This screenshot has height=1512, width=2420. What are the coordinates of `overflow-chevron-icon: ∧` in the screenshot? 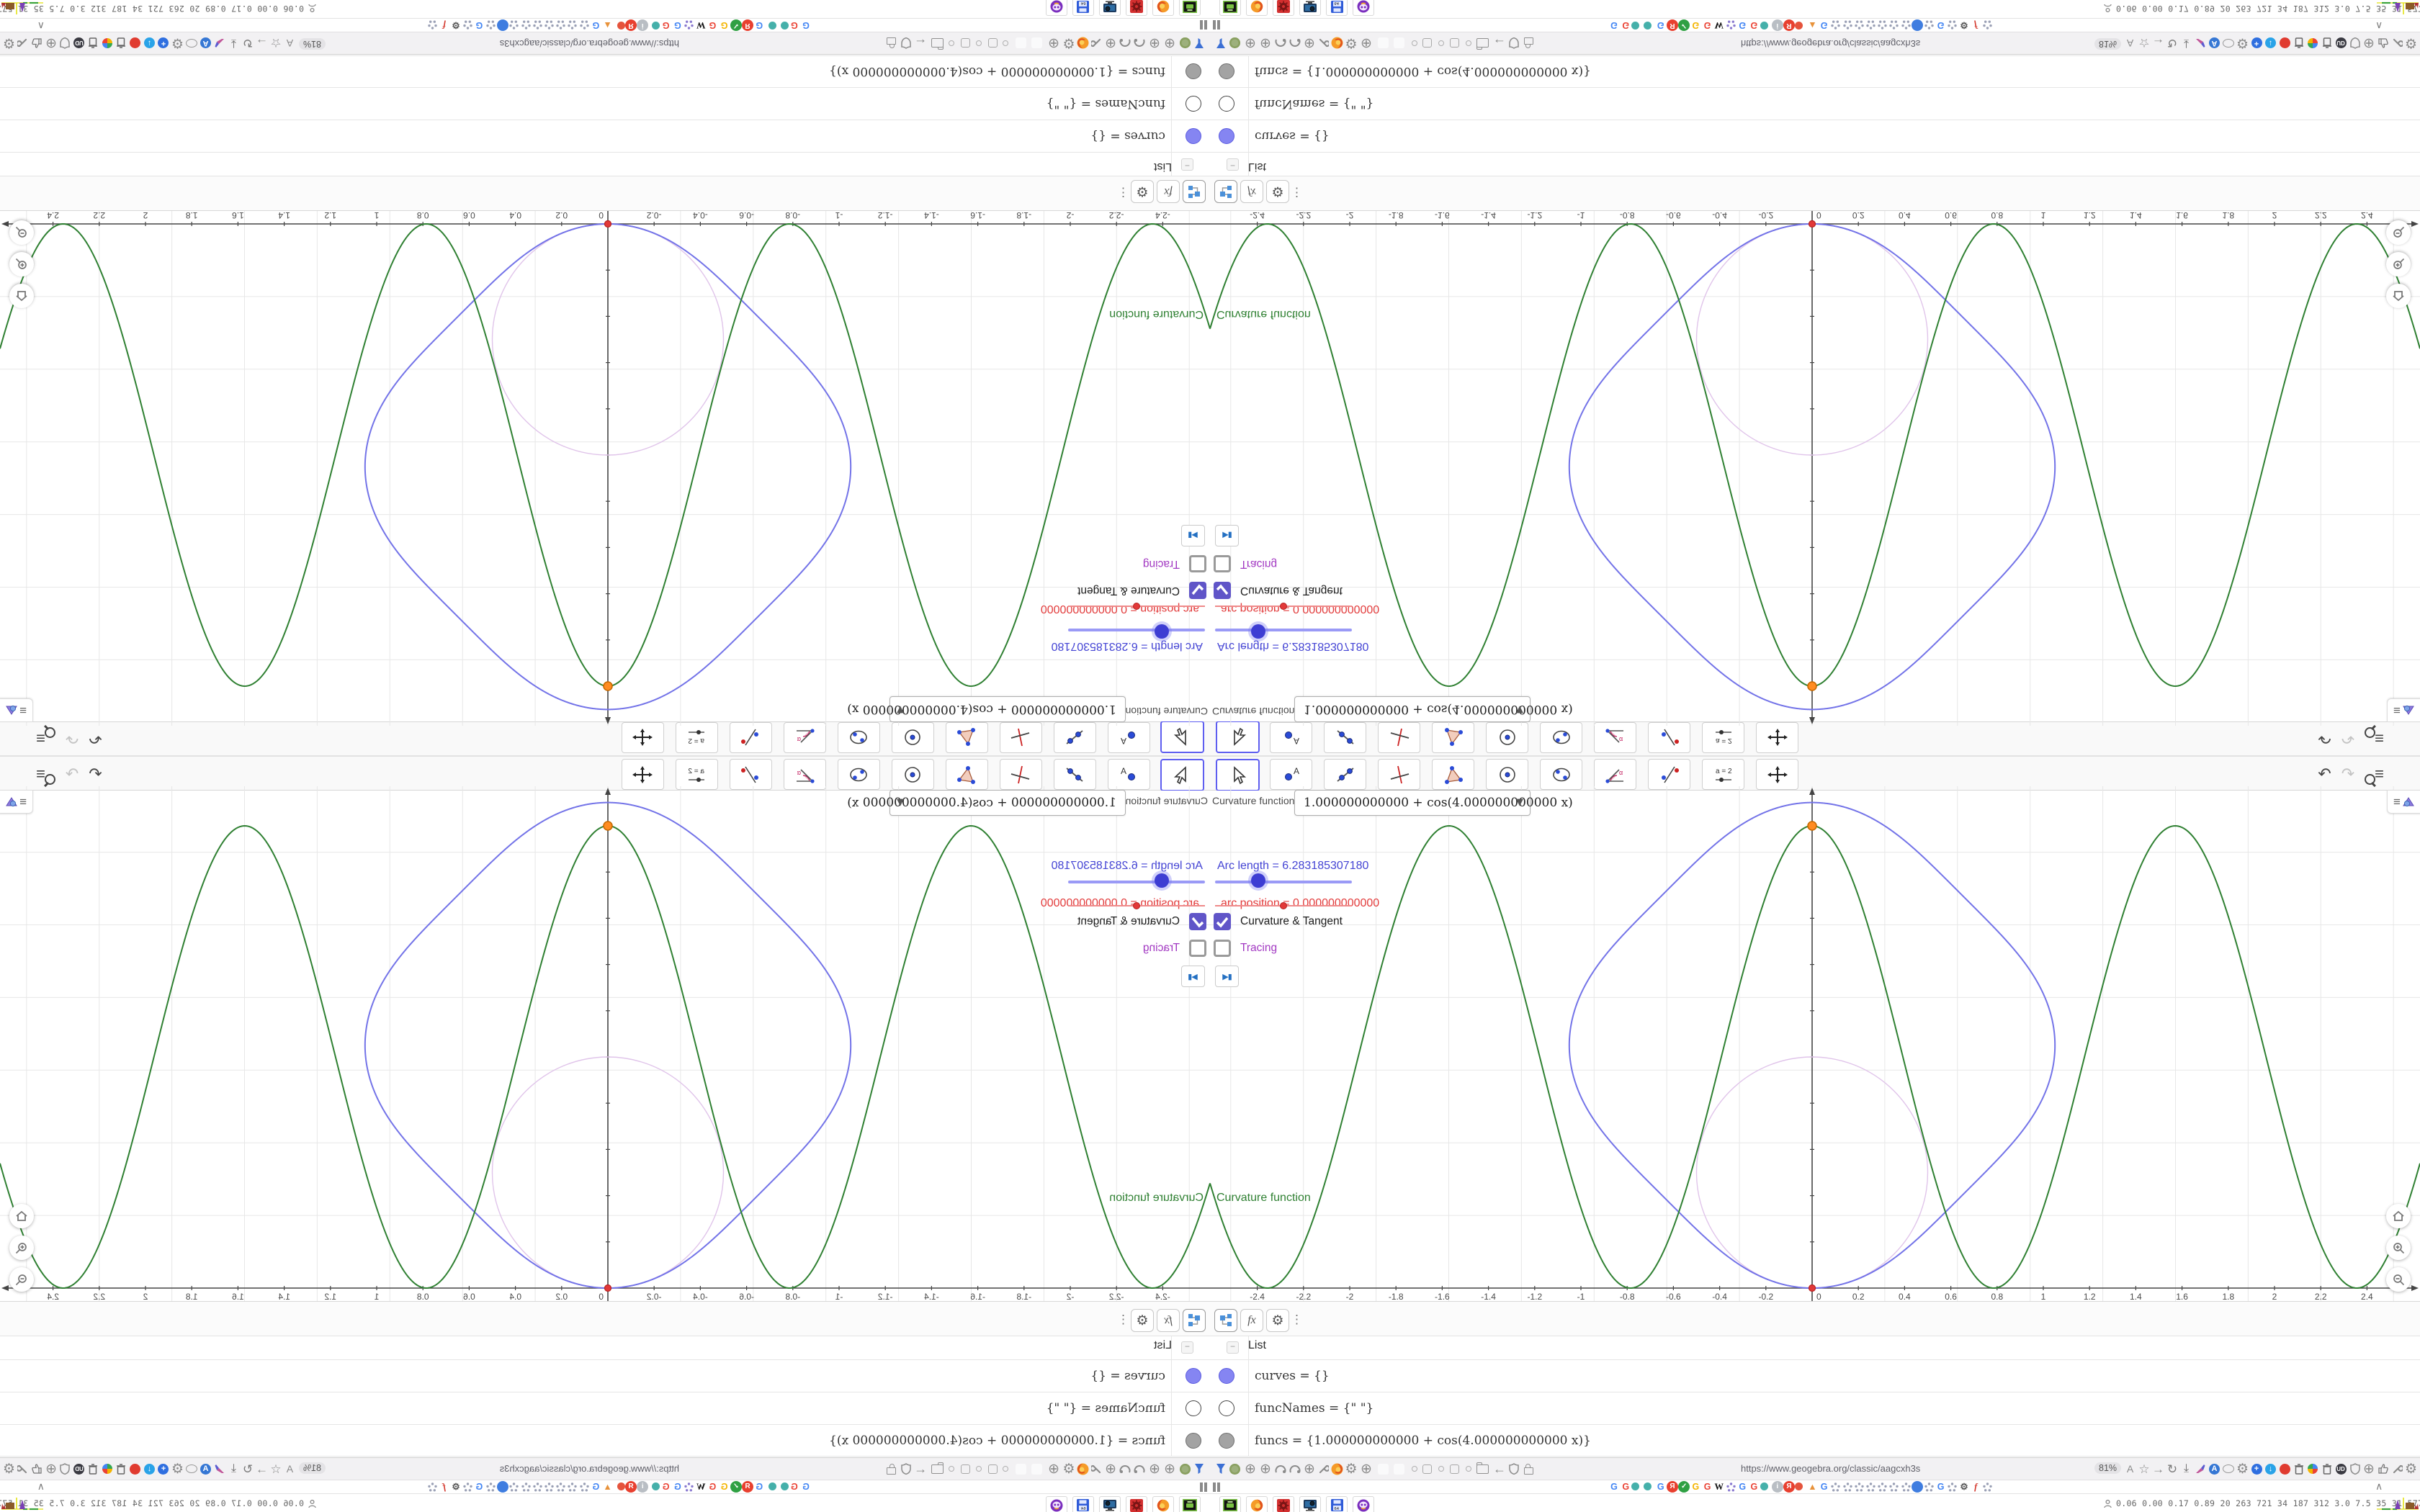 It's located at (2379, 25).